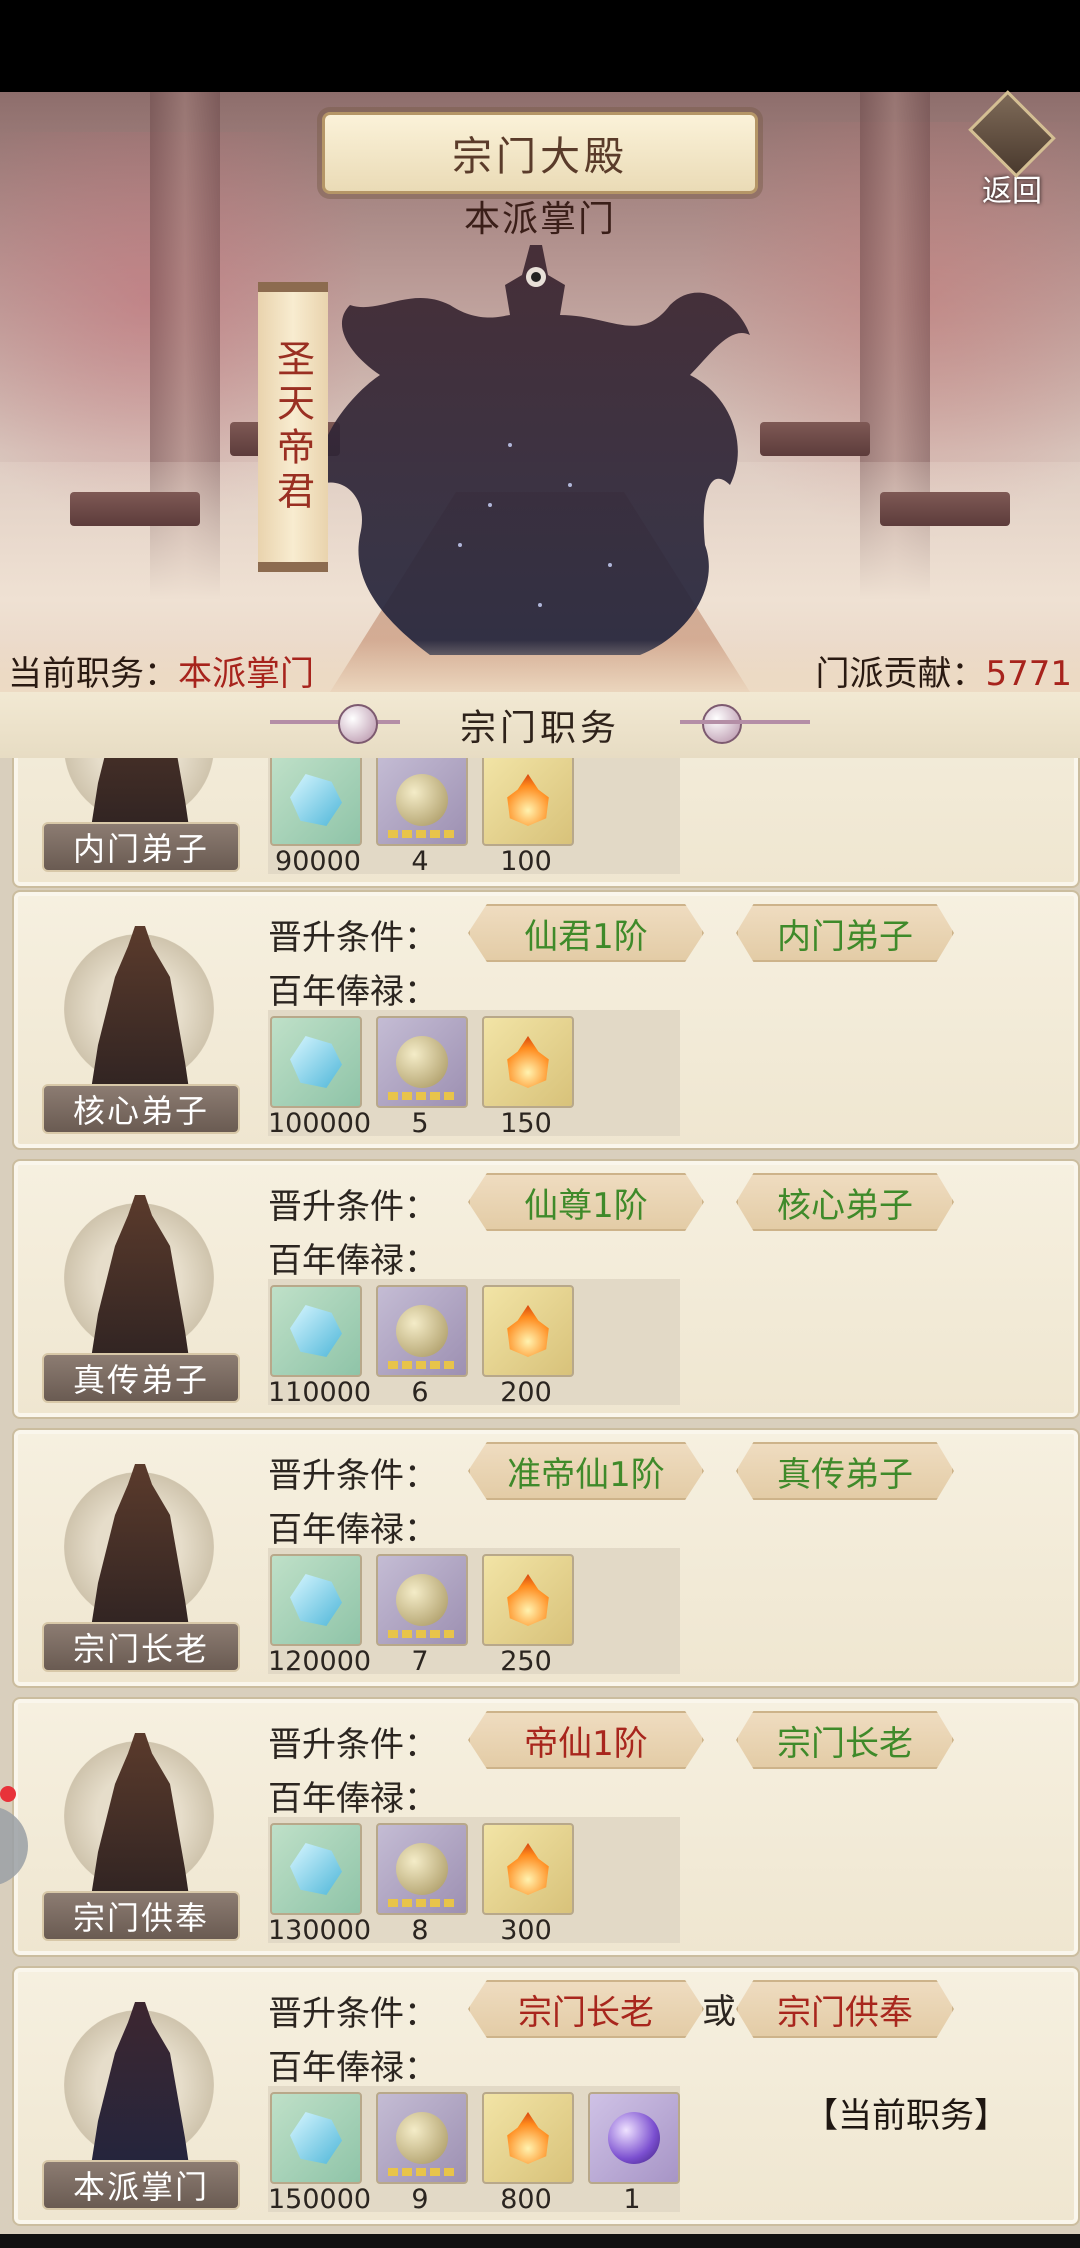 The image size is (1080, 2248). What do you see at coordinates (420, 1123) in the screenshot?
I see `reward-amount: 5` at bounding box center [420, 1123].